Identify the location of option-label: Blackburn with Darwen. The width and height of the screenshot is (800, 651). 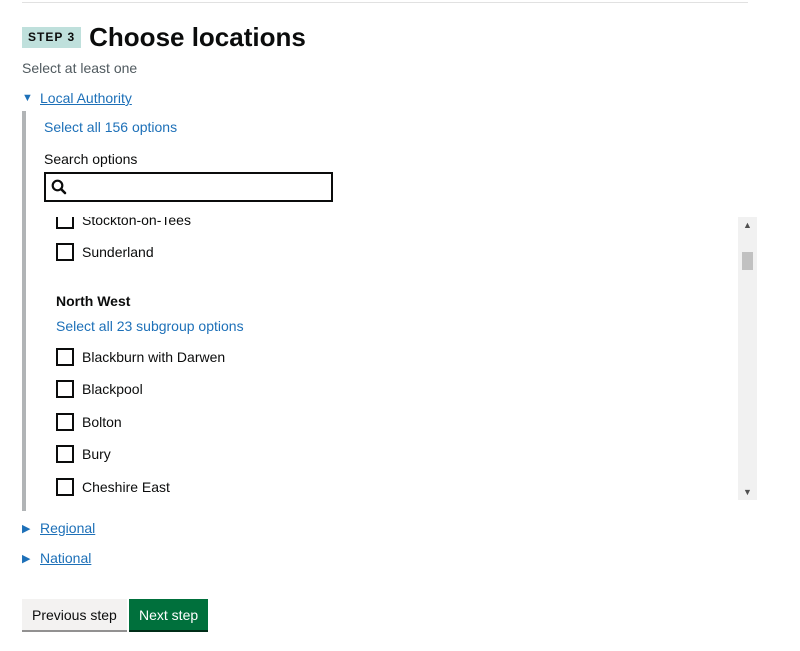
(154, 357).